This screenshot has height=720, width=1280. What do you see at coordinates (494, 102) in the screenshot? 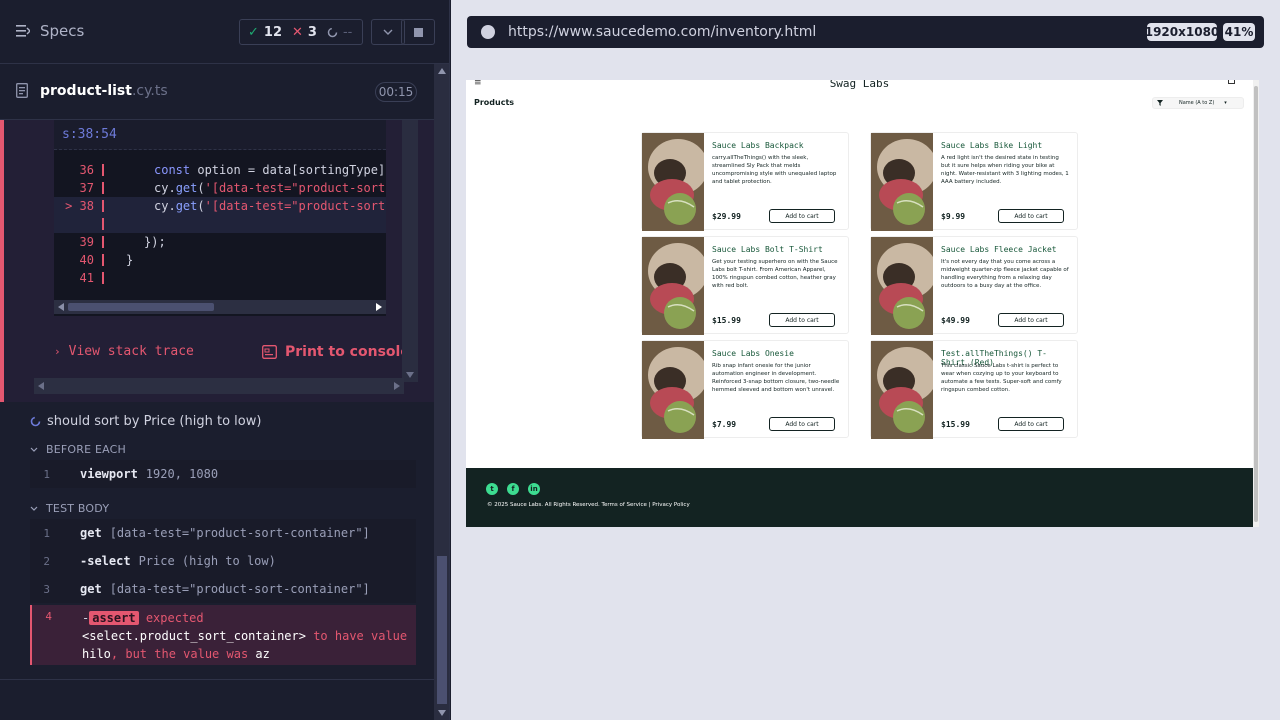
I see `products-title: Products` at bounding box center [494, 102].